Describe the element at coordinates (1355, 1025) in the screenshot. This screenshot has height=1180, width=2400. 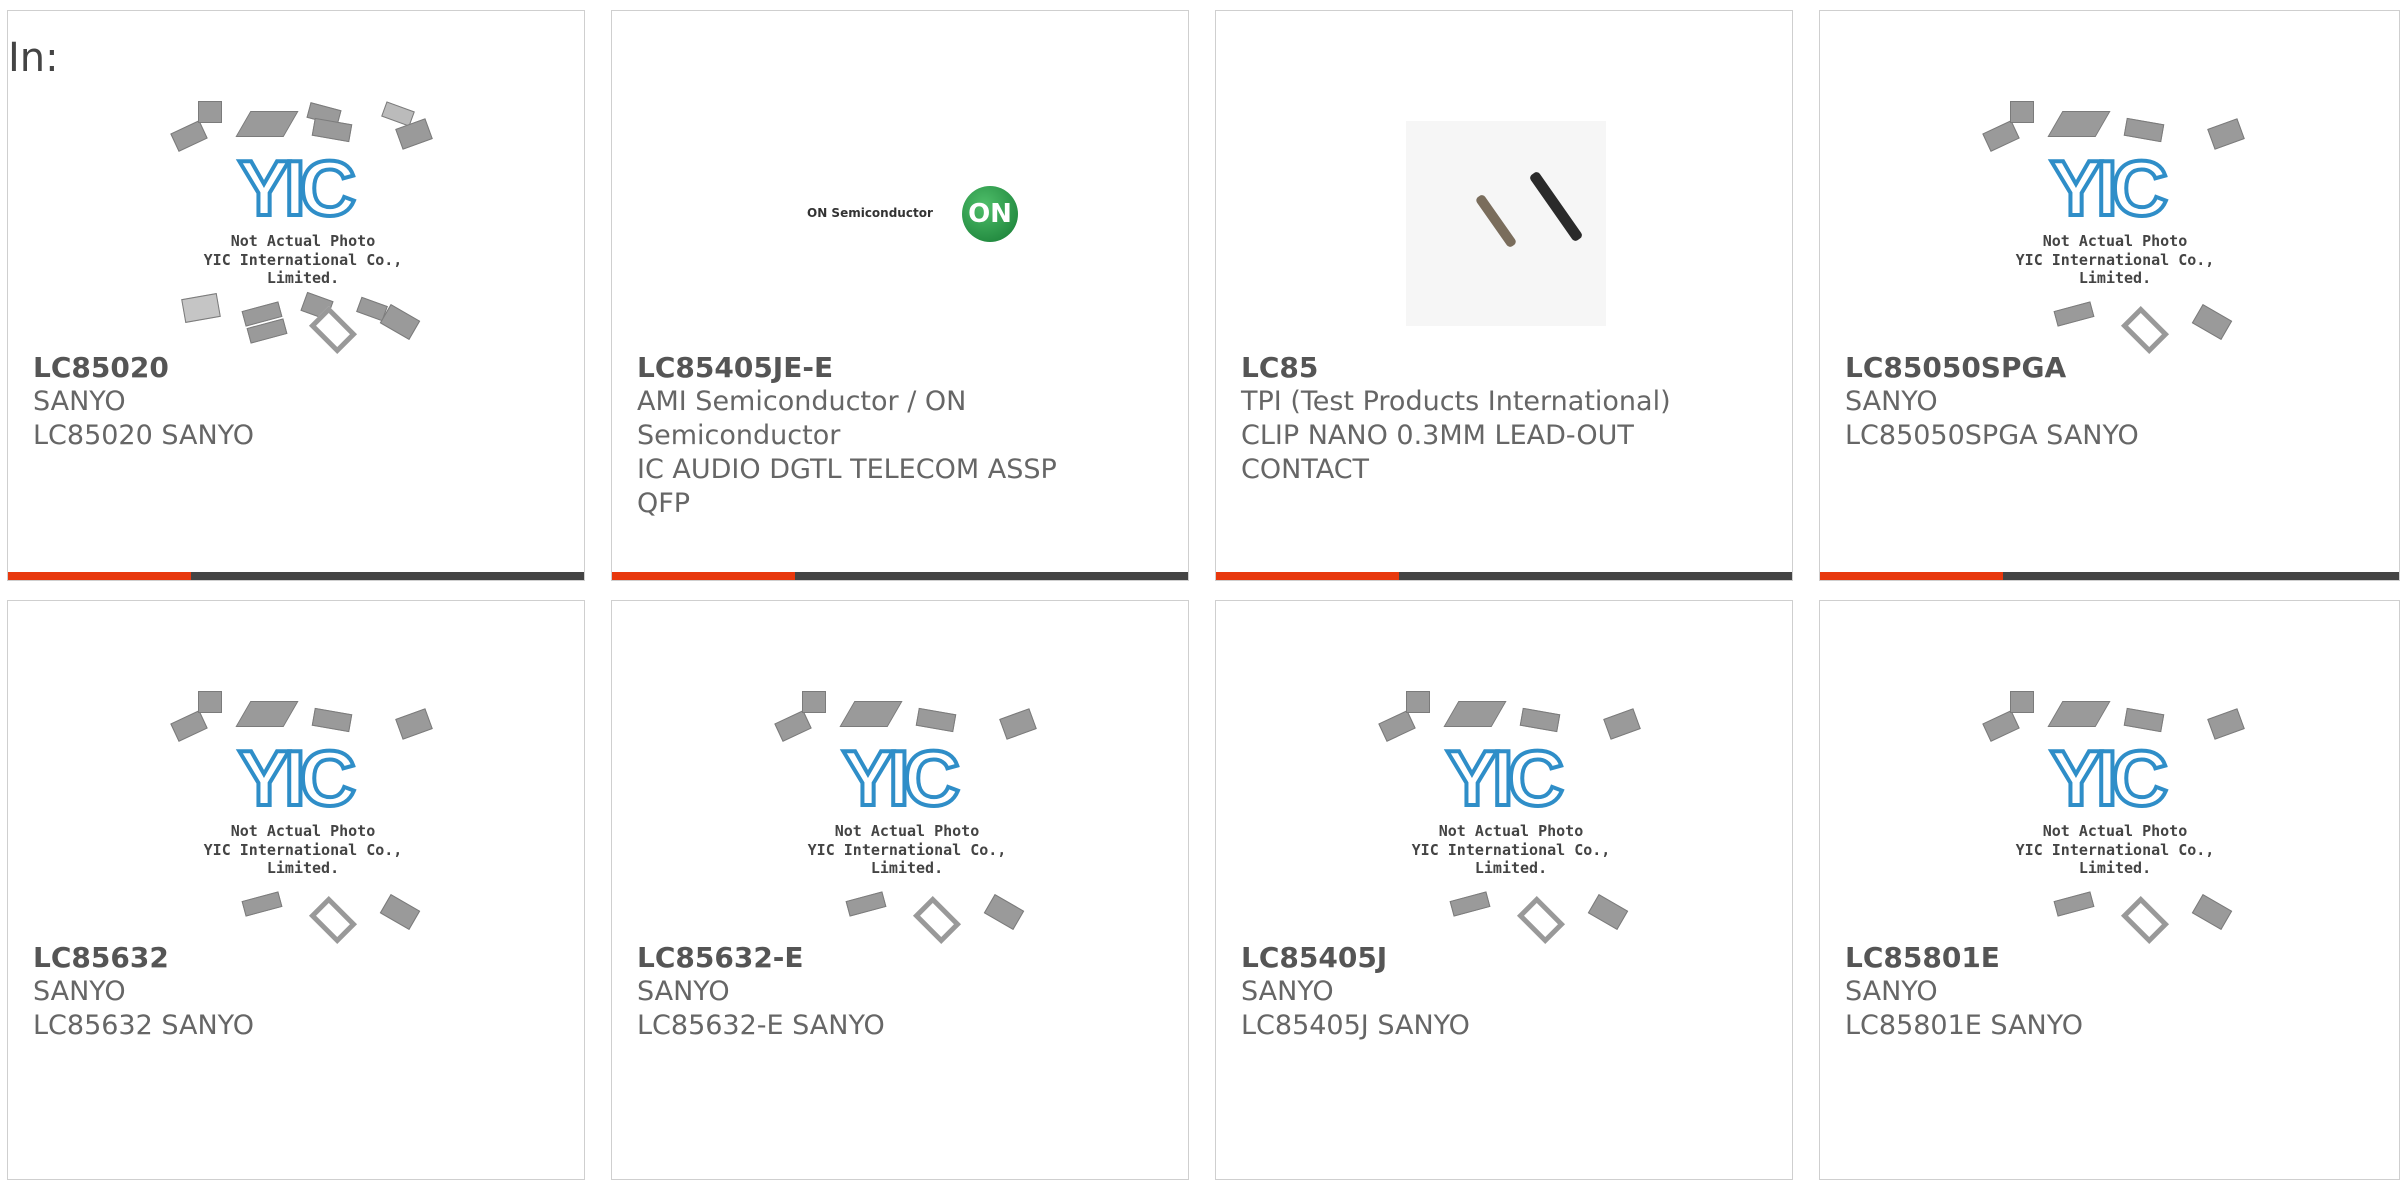
I see `description: LC85405J SANYO` at that location.